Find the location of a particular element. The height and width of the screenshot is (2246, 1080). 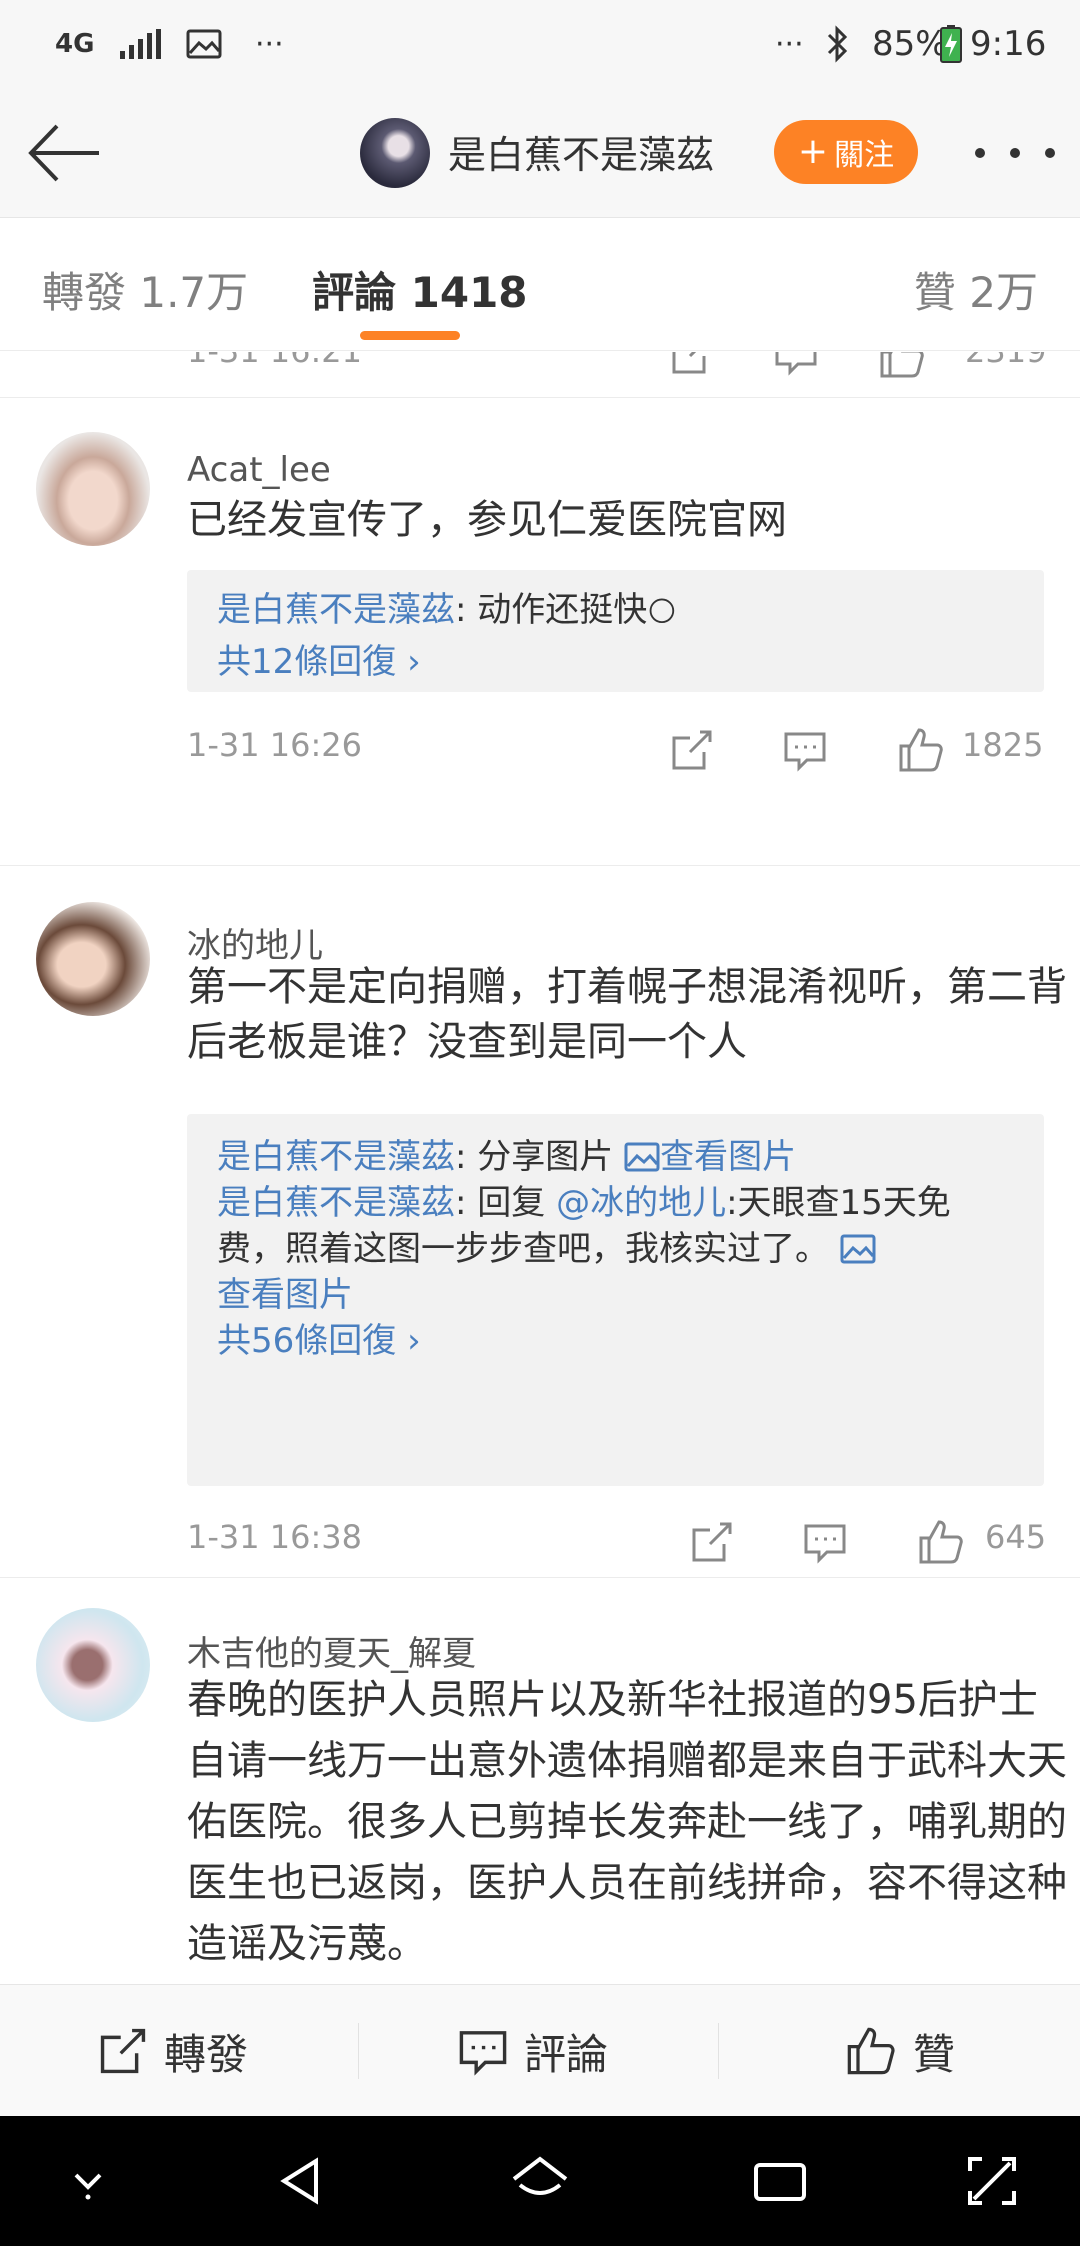

comment-button: 評論 is located at coordinates (533, 2051).